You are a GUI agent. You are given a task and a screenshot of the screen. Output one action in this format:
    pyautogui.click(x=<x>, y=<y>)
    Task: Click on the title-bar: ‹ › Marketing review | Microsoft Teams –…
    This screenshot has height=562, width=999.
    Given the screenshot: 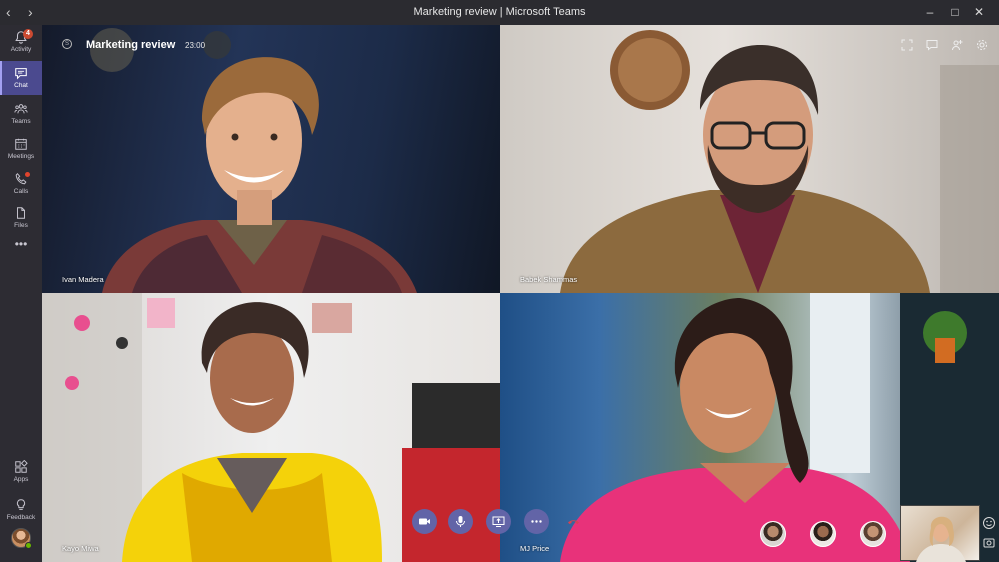 What is the action you would take?
    pyautogui.click(x=499, y=12)
    